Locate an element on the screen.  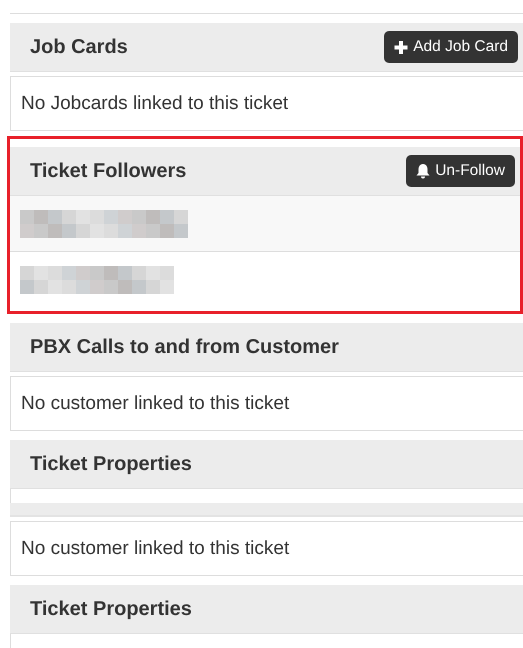
add-button: Add Job Card is located at coordinates (451, 47).